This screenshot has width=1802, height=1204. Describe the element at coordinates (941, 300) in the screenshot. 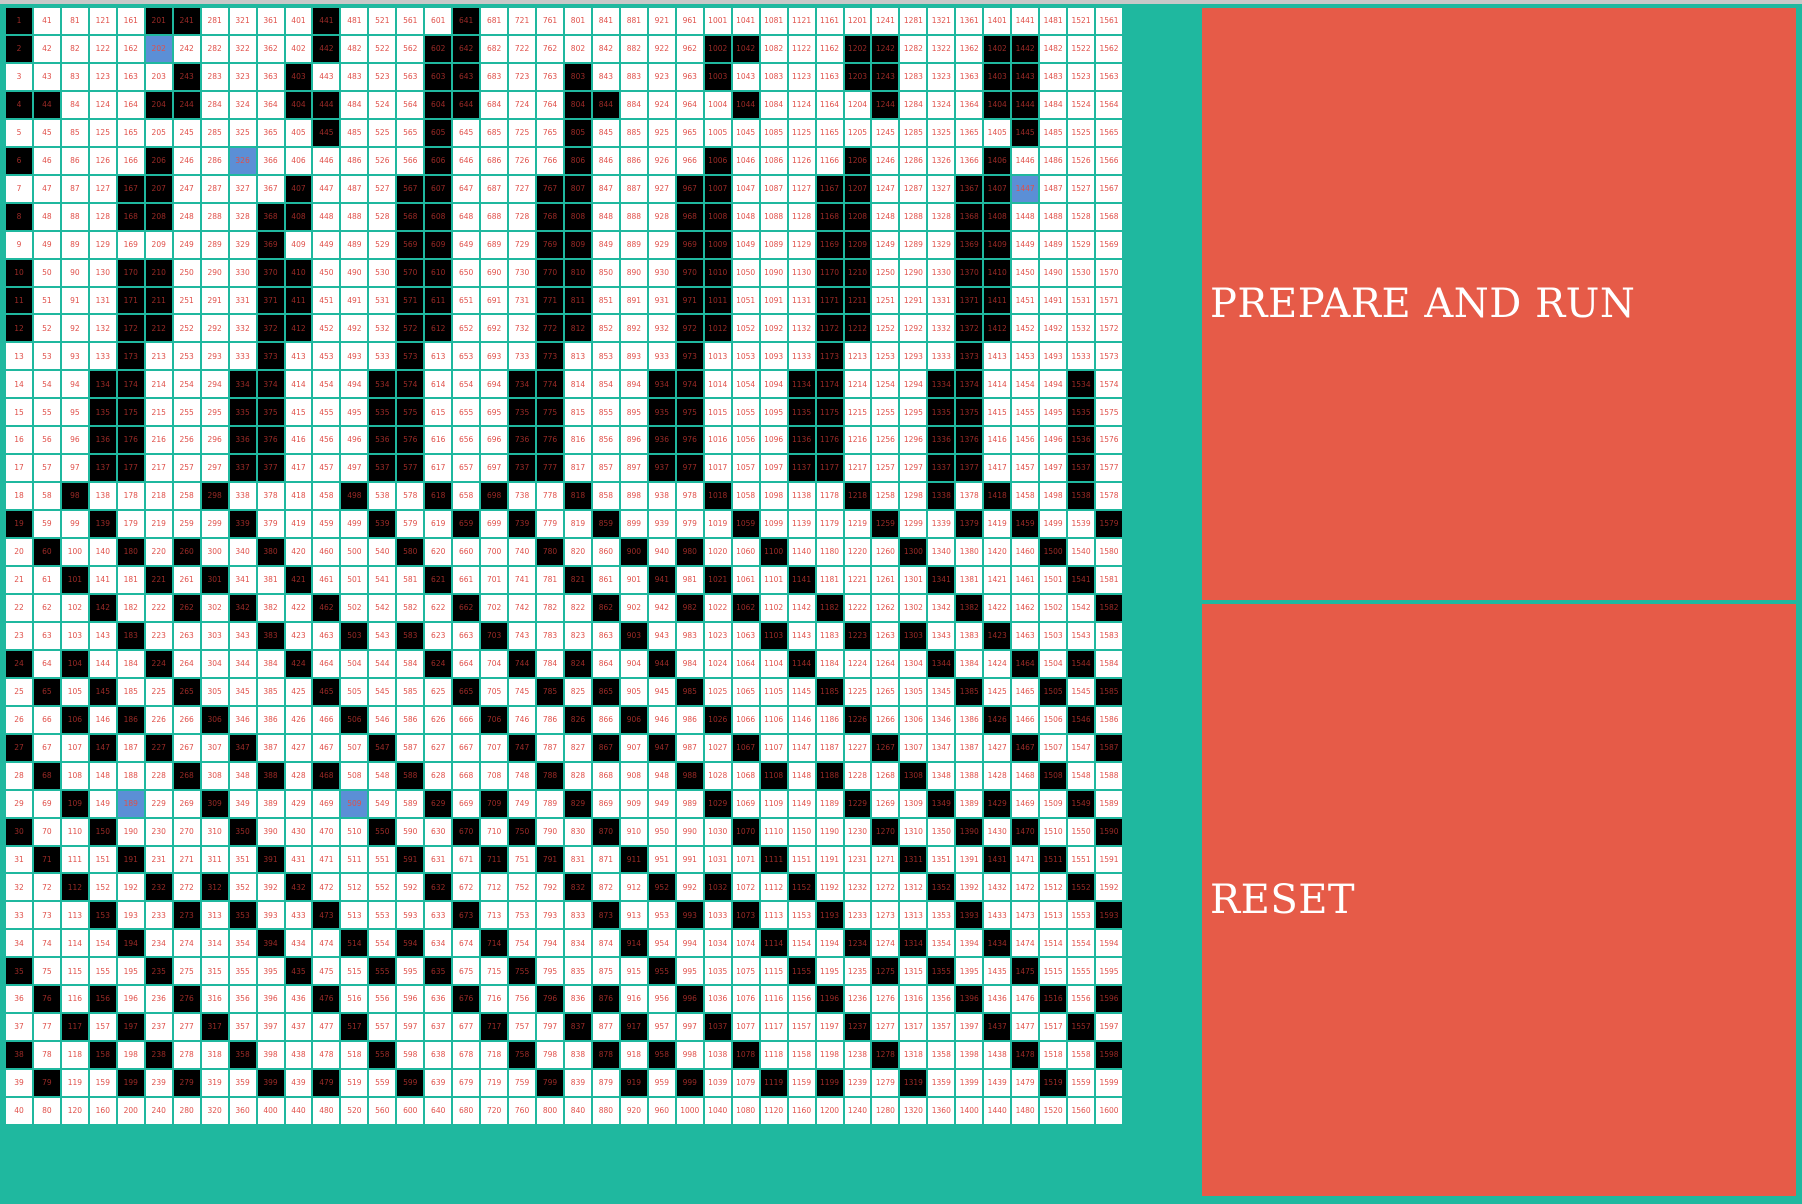

I see `grid-cell: 1331` at that location.